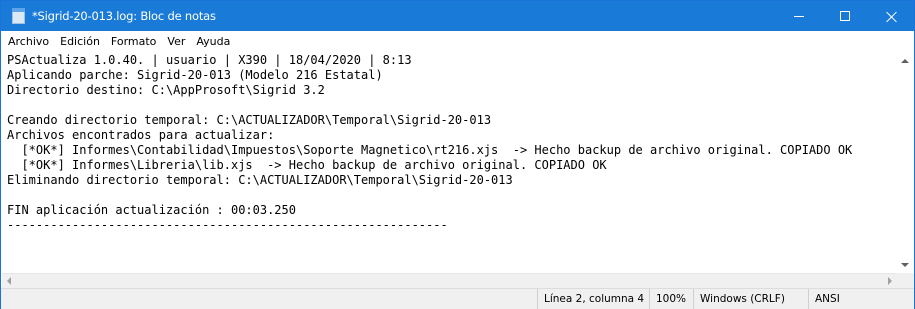 The width and height of the screenshot is (915, 309). Describe the element at coordinates (213, 41) in the screenshot. I see `menu-ayuda: Ayuda` at that location.